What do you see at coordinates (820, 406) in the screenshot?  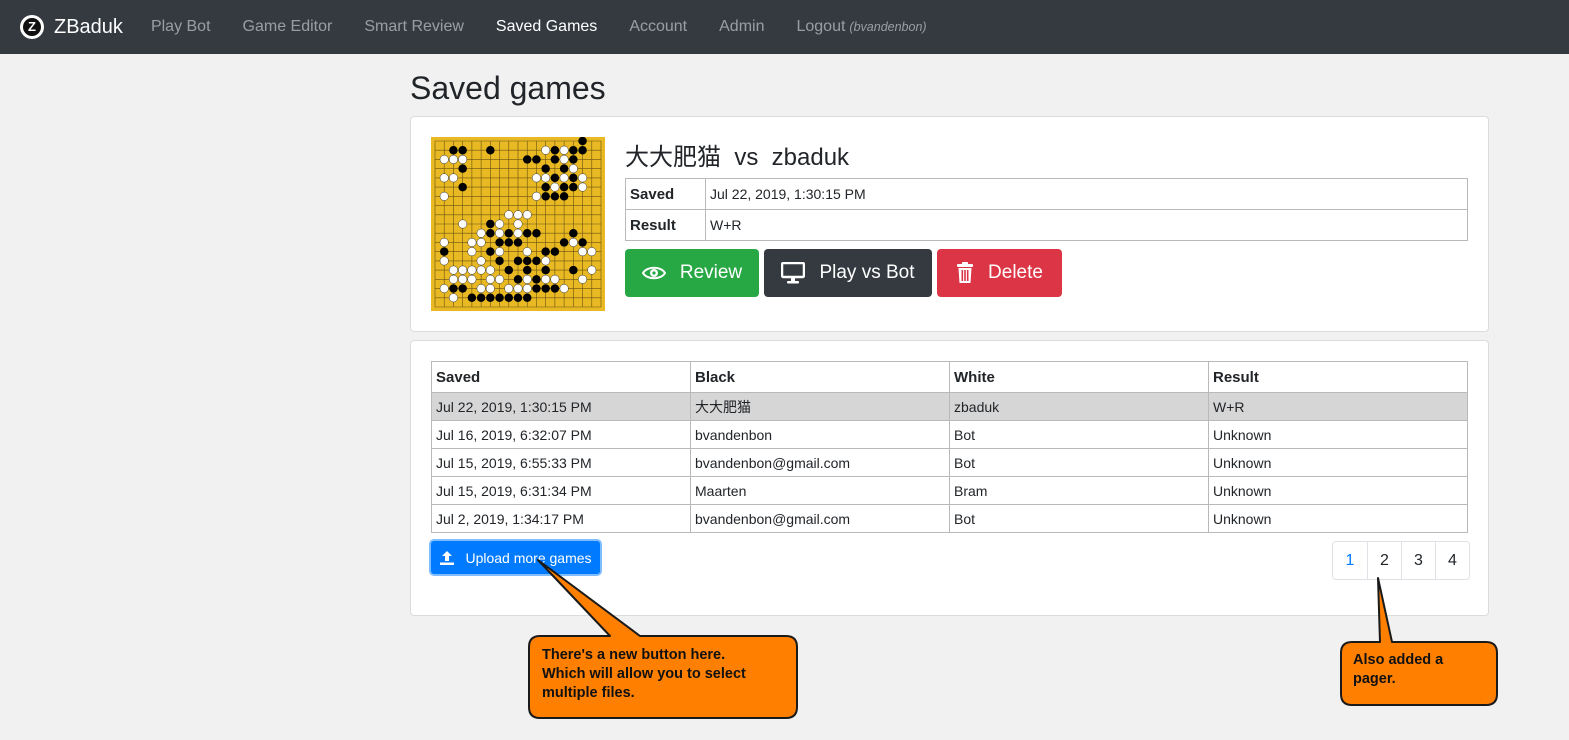 I see `cell-black: 大大肥猫` at bounding box center [820, 406].